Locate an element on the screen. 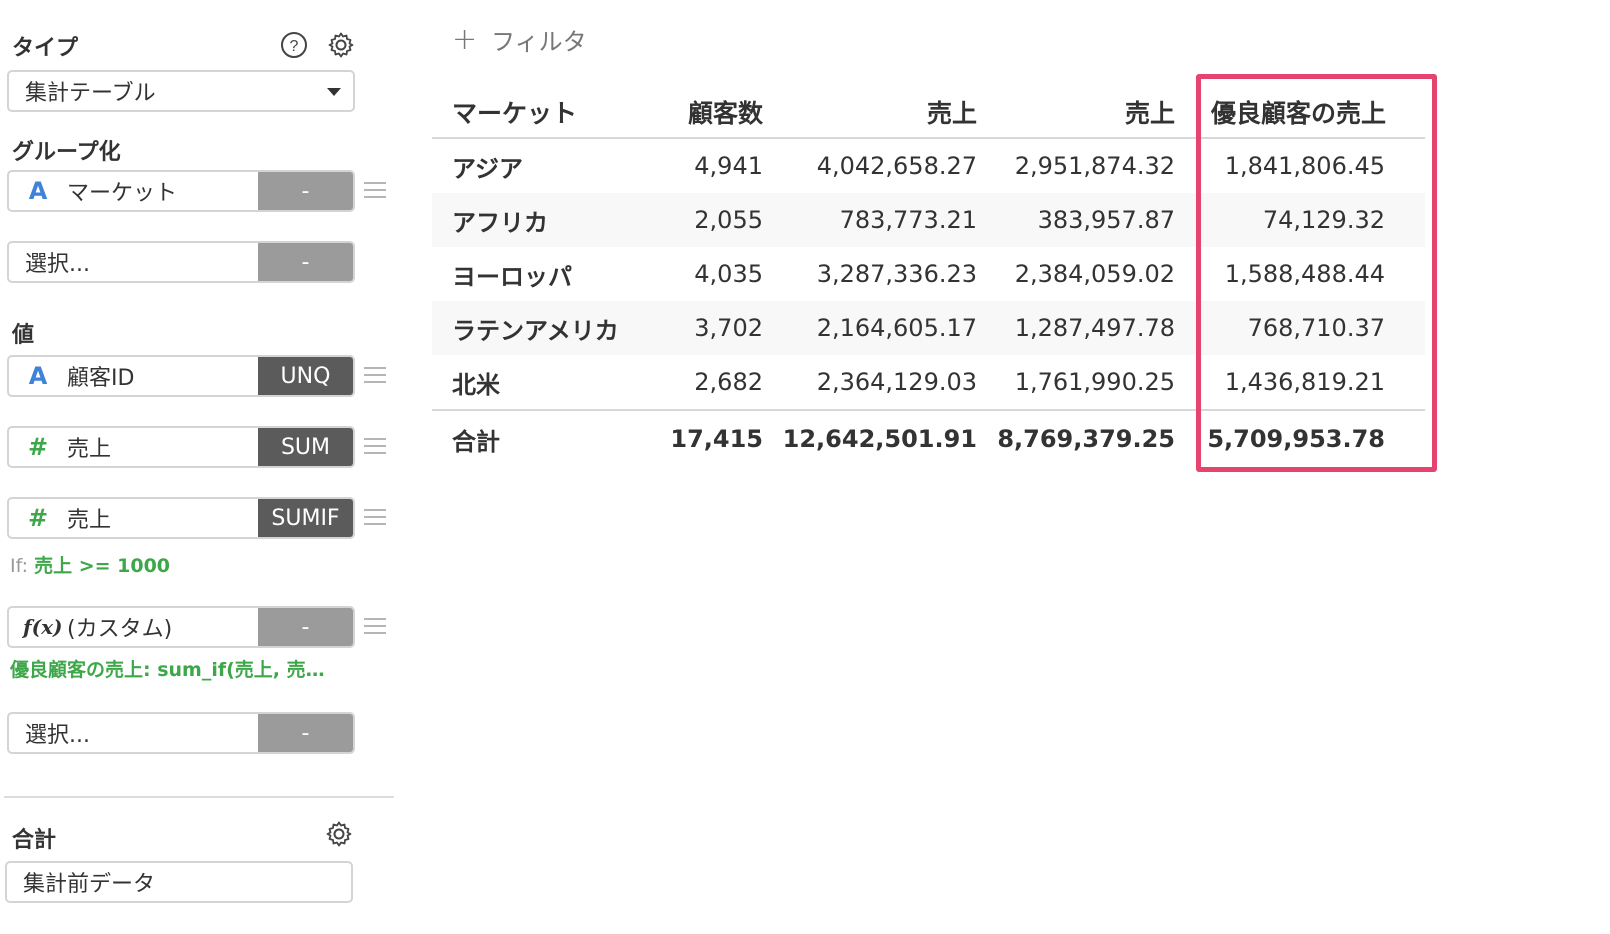 The height and width of the screenshot is (934, 1610). type-select: 集計テーブル is located at coordinates (181, 91).